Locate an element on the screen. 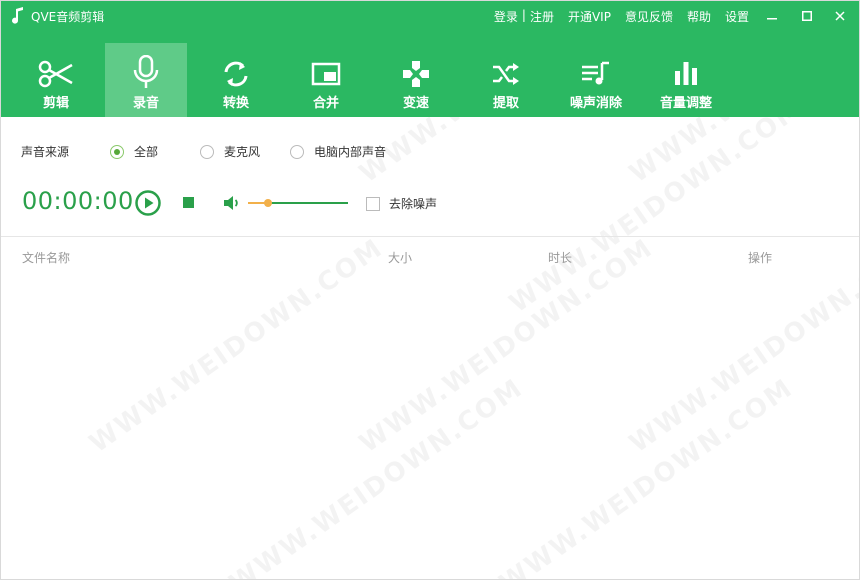 The image size is (860, 580). minimize-button is located at coordinates (772, 16).